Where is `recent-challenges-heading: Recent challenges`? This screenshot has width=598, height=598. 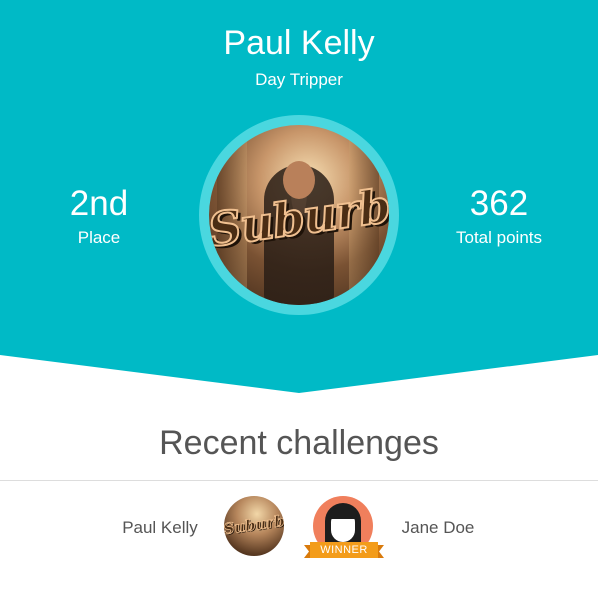 recent-challenges-heading: Recent challenges is located at coordinates (299, 443).